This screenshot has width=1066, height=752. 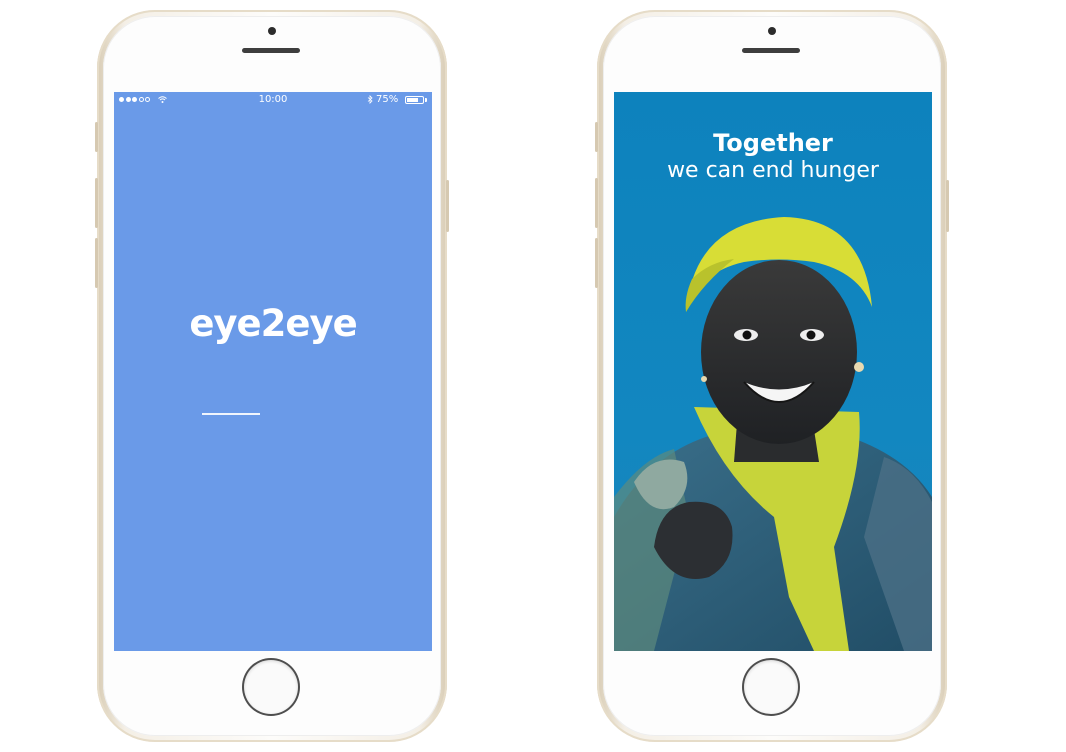 What do you see at coordinates (387, 99) in the screenshot?
I see `battery-percentage: 75%` at bounding box center [387, 99].